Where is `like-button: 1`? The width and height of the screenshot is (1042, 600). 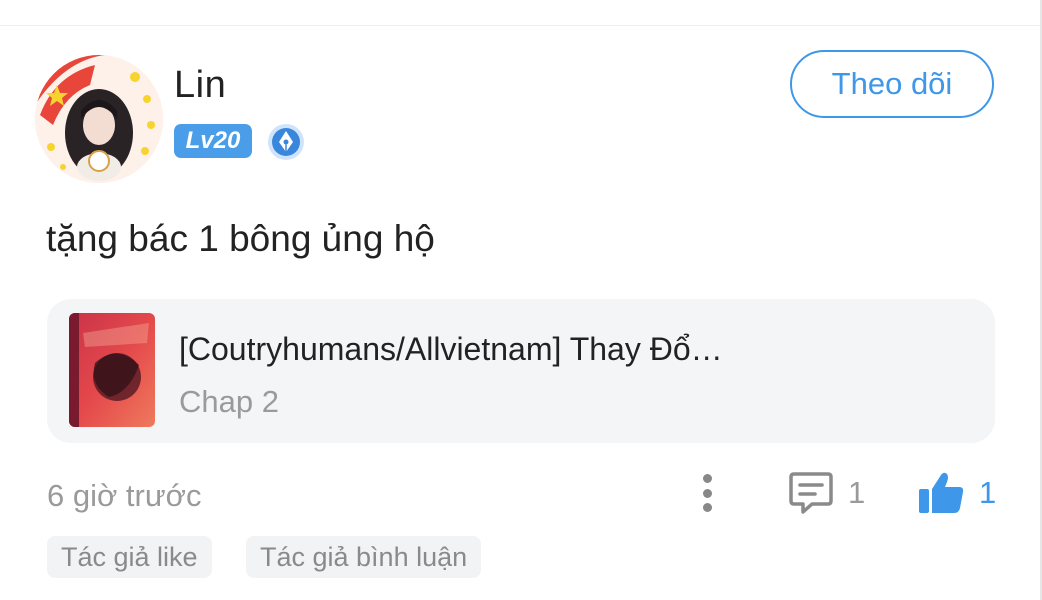
like-button: 1 is located at coordinates (956, 493).